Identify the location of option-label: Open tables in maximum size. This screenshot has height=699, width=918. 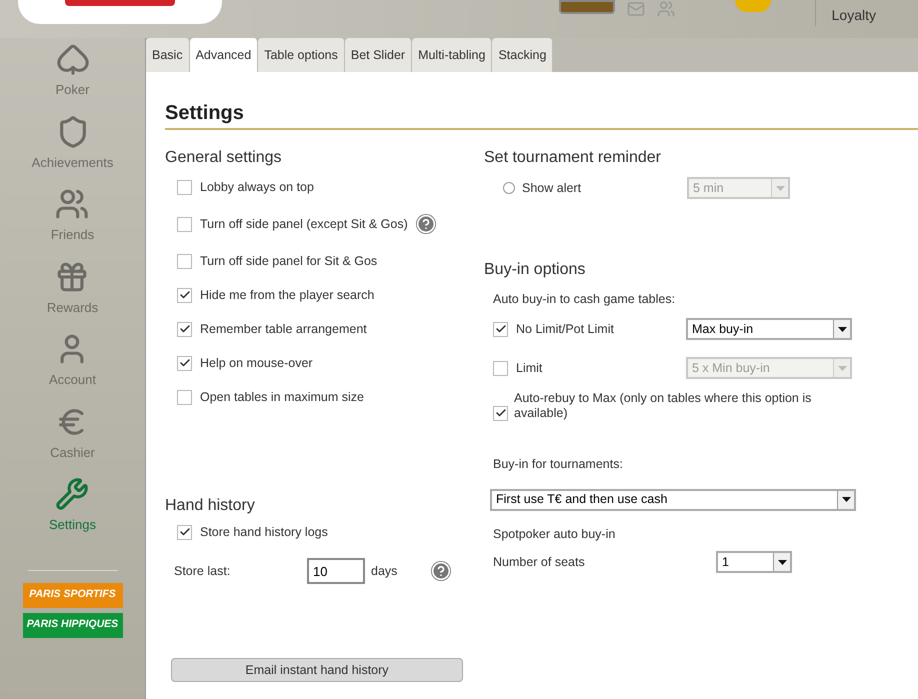
(282, 397).